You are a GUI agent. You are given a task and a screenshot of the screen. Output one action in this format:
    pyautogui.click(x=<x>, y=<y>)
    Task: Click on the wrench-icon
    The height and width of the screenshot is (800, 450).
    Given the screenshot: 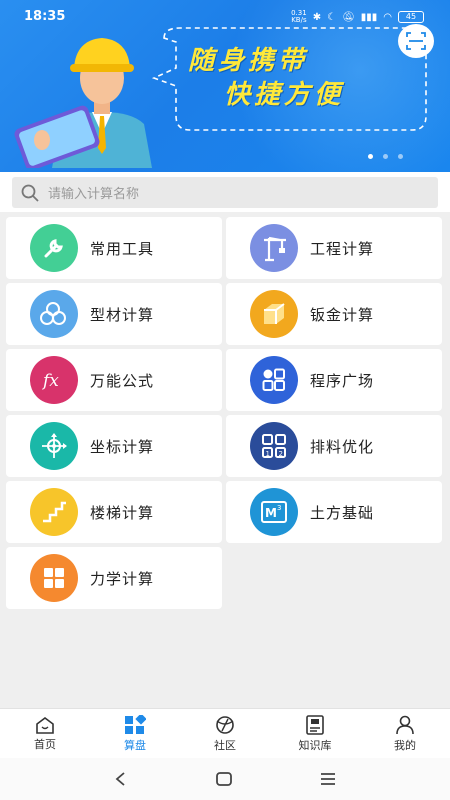 What is the action you would take?
    pyautogui.click(x=54, y=248)
    